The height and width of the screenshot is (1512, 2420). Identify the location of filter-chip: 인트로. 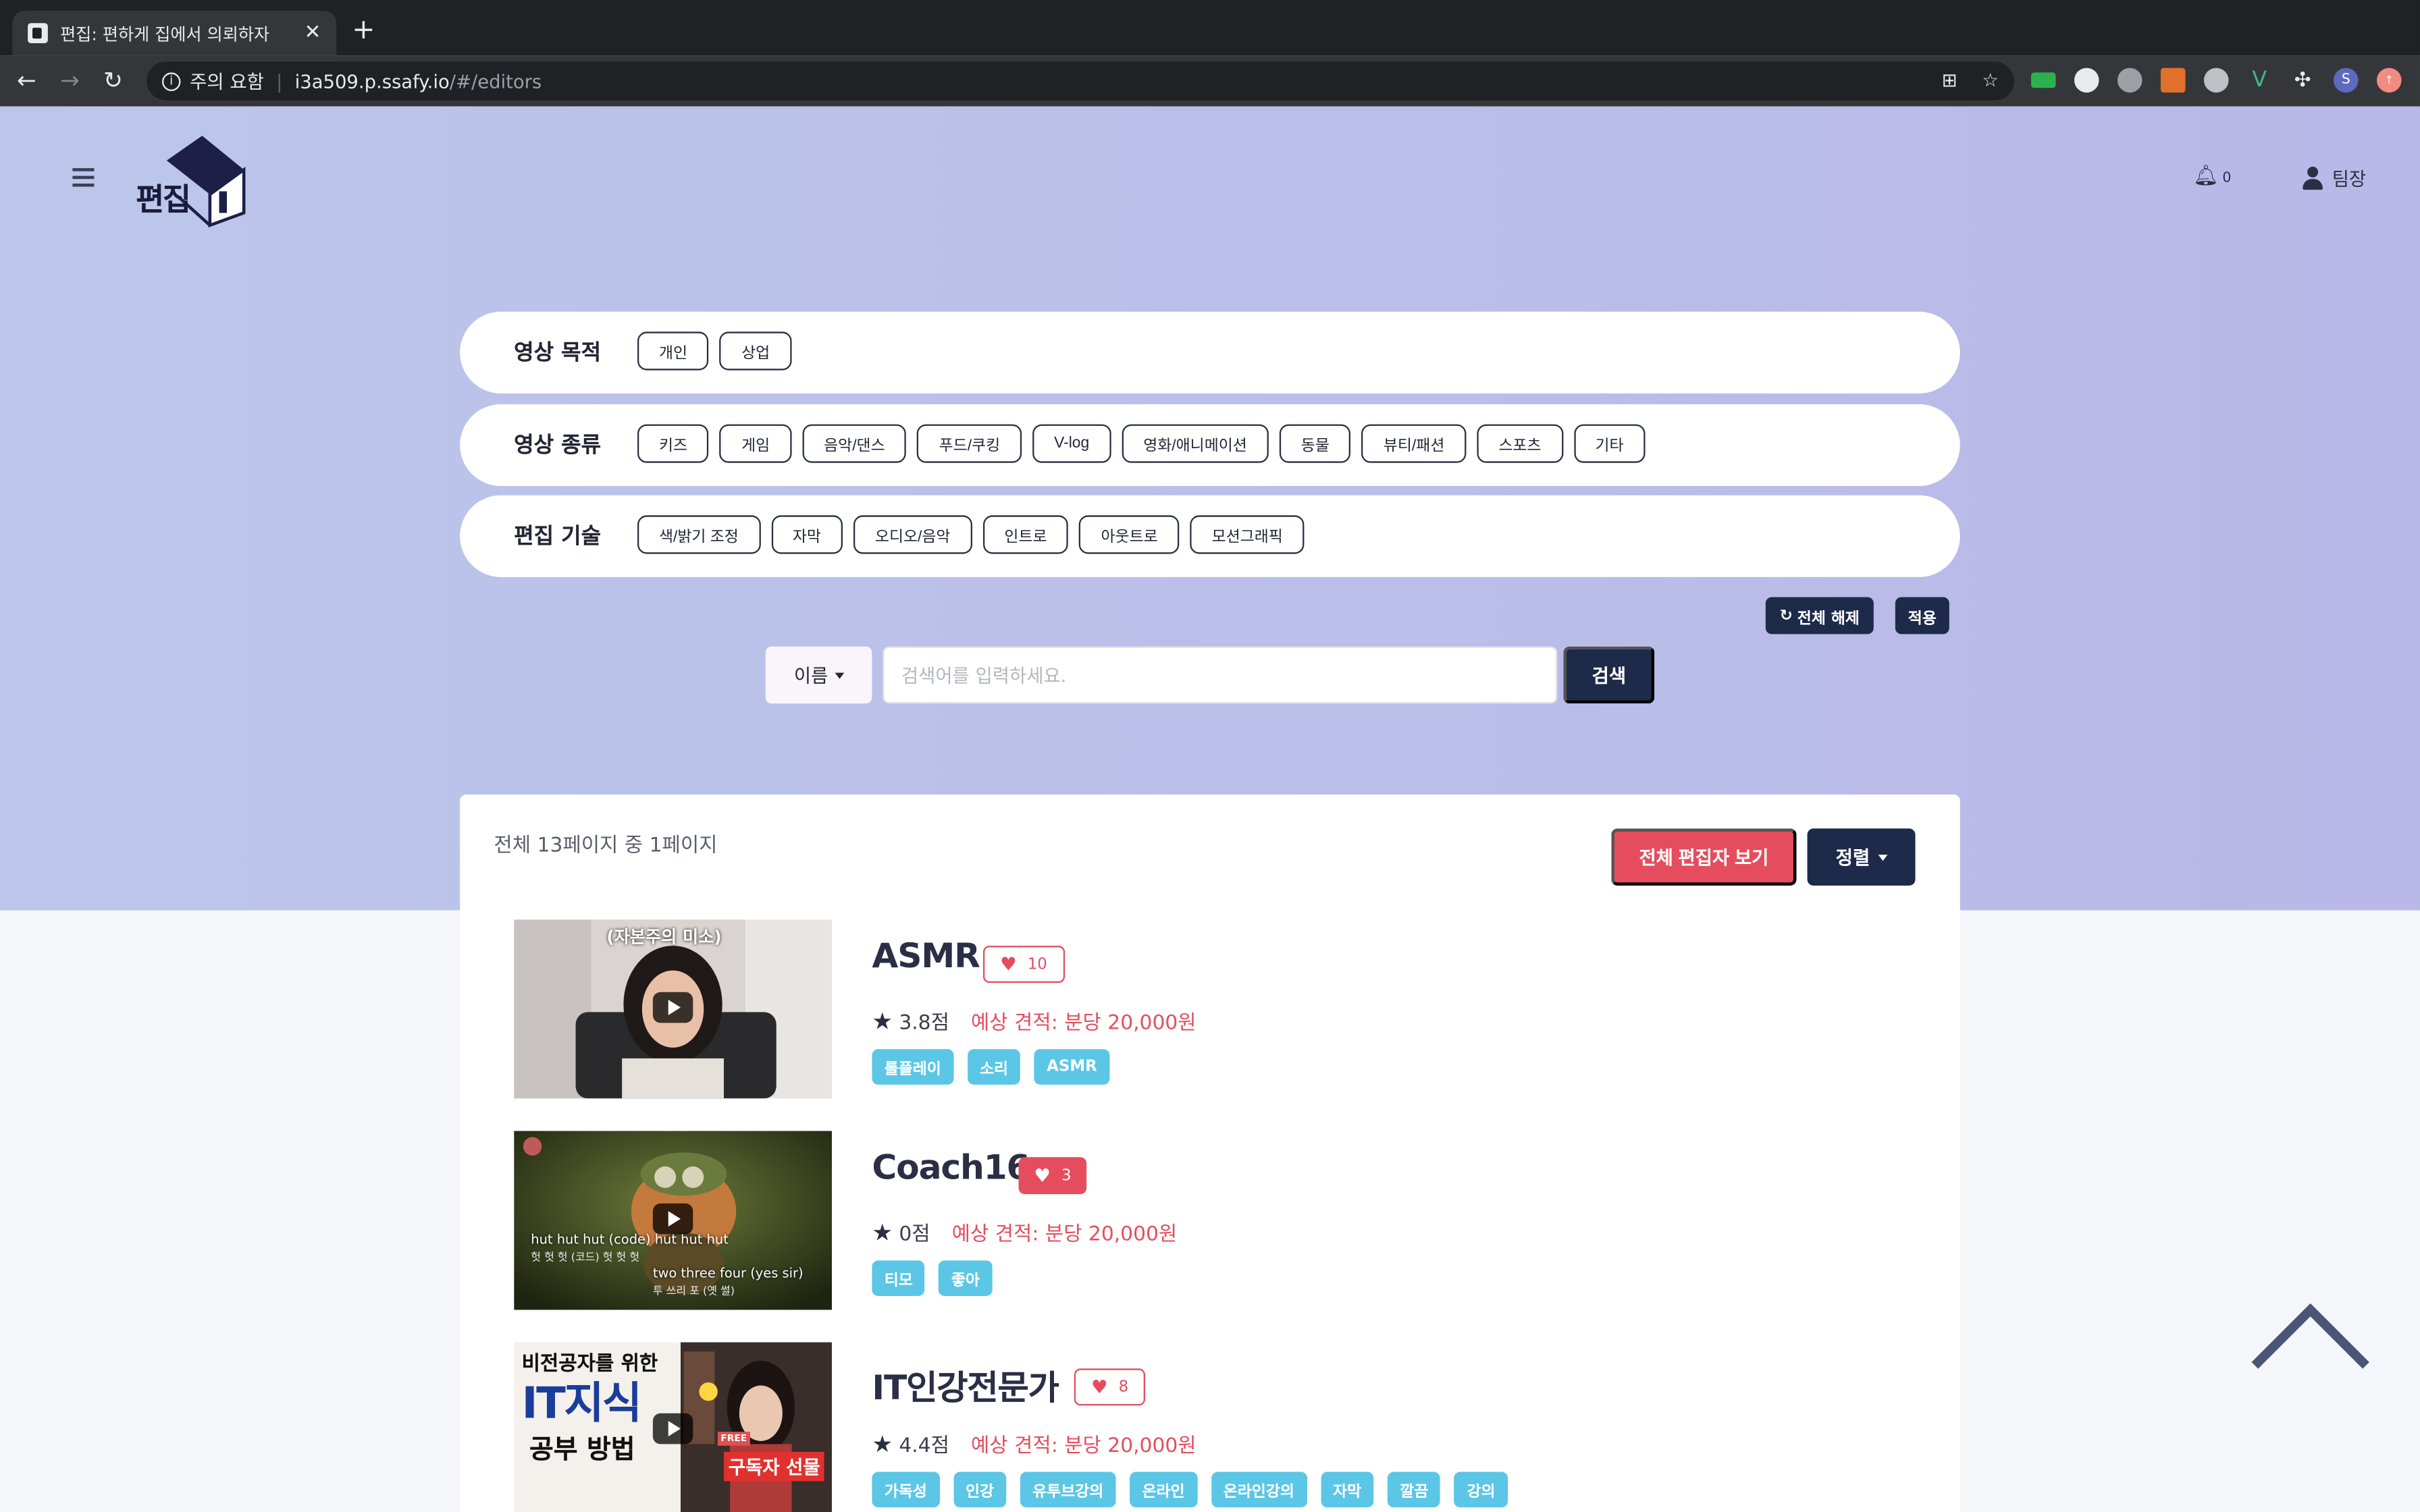
(1025, 534).